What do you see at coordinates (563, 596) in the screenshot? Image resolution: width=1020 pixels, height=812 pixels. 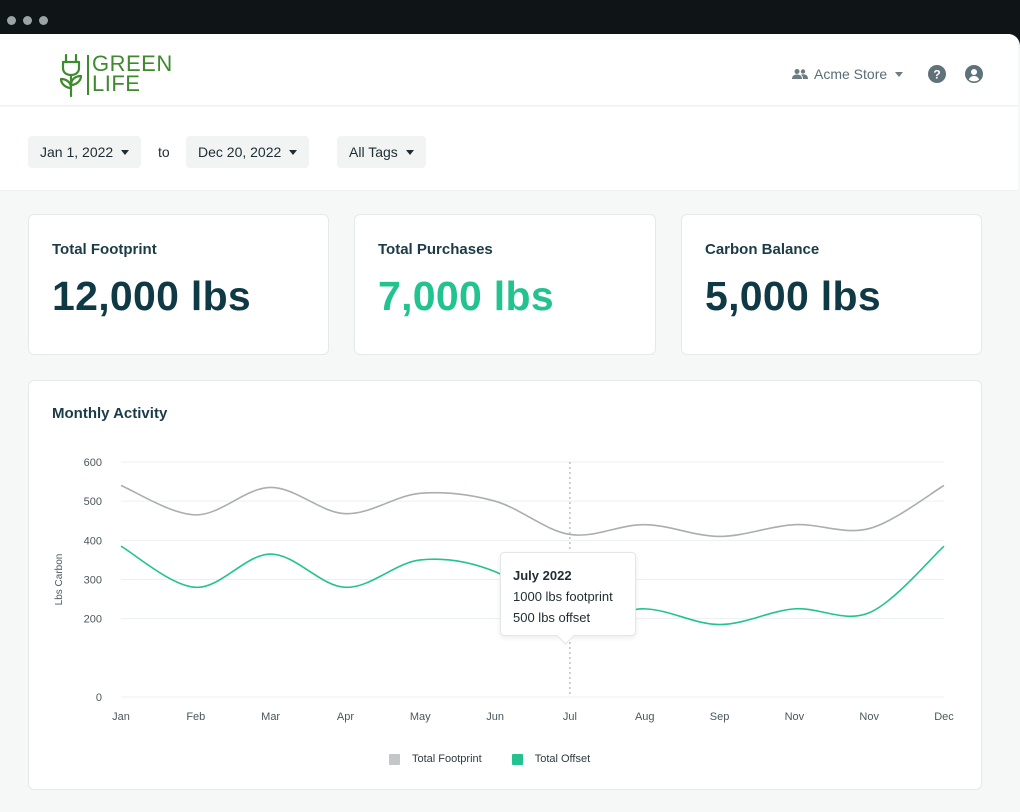 I see `tooltip-footprint: 1000 lbs footprint` at bounding box center [563, 596].